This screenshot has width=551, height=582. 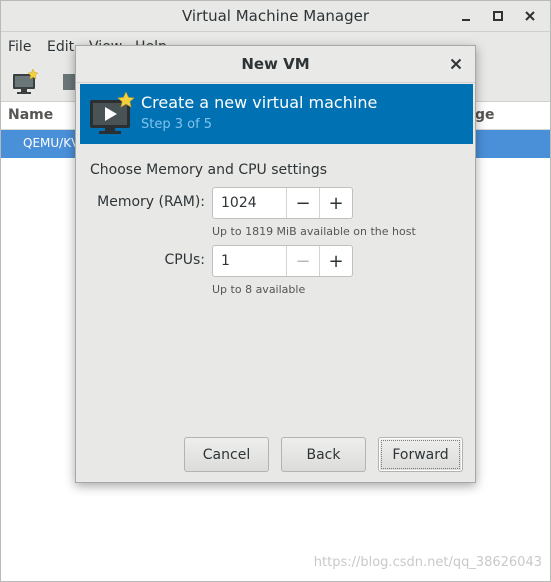 I want to click on memory-label: Memory (RAM):, so click(x=151, y=202).